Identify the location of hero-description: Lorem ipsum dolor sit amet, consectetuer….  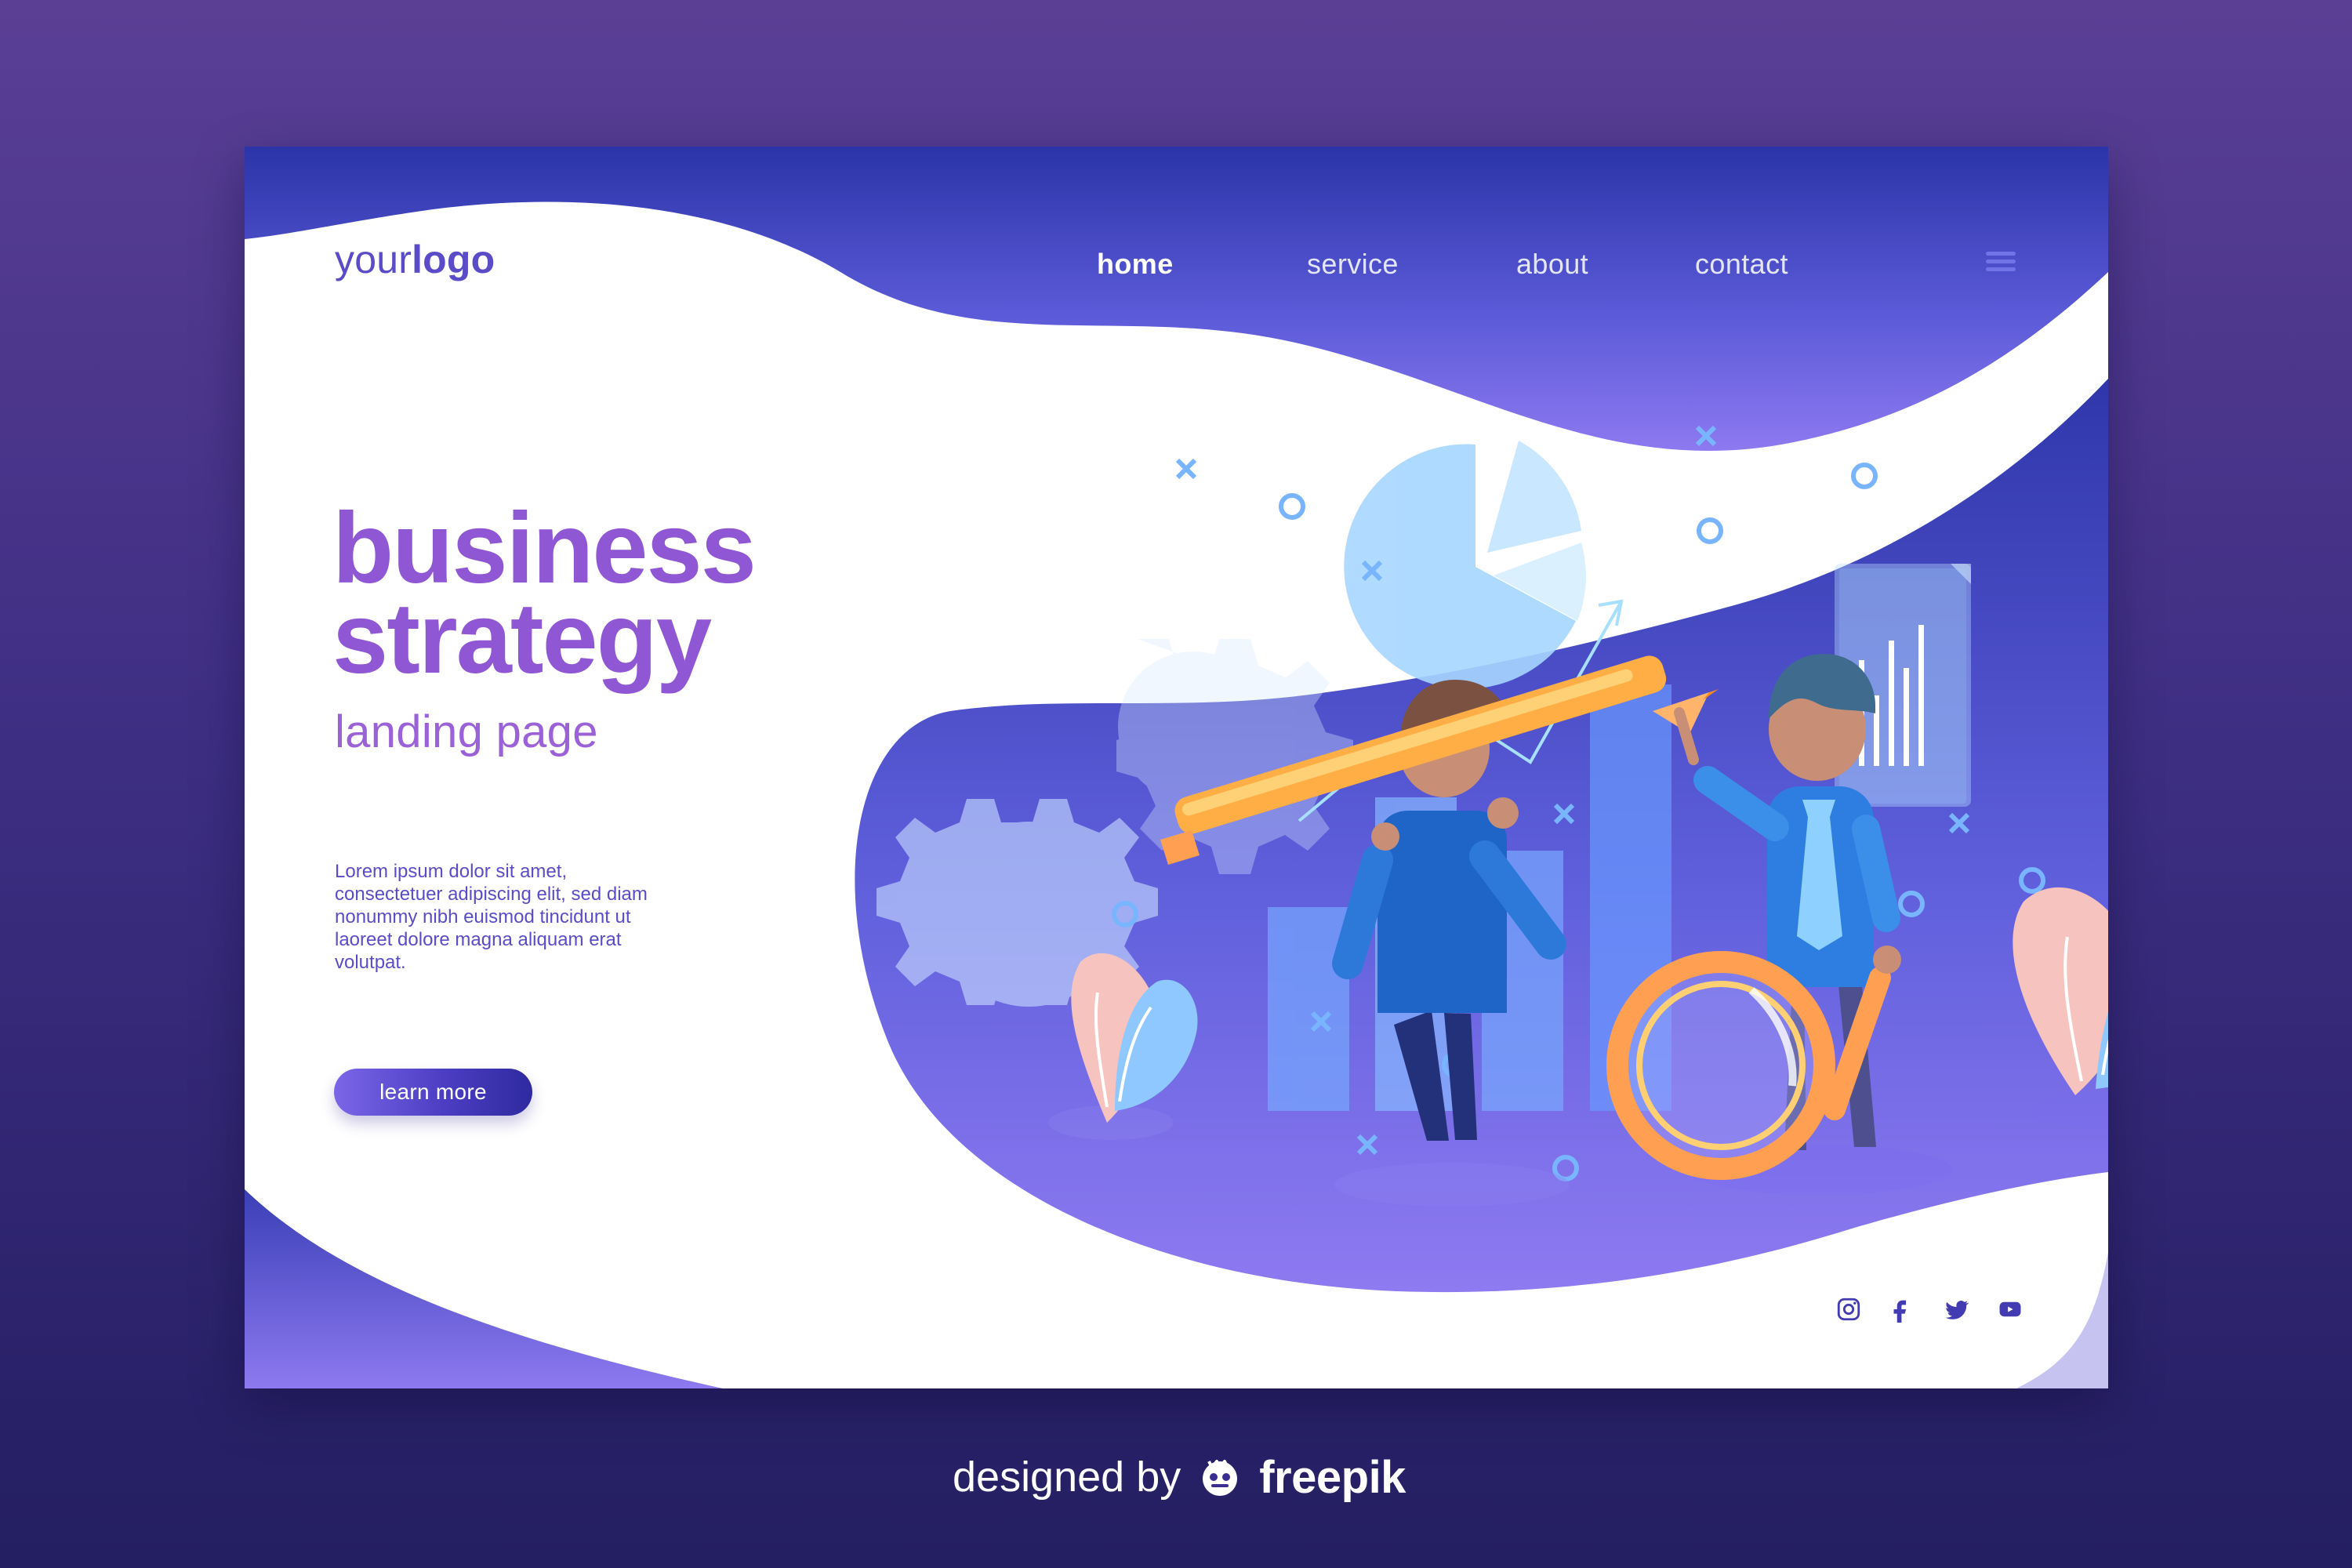
(491, 917).